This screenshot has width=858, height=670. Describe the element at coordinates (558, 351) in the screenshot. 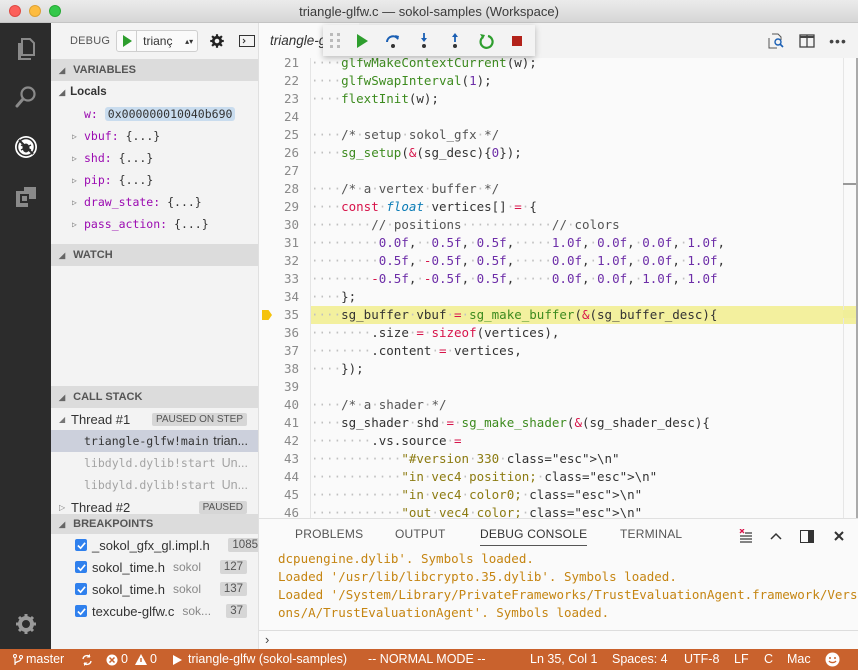

I see `code-line: 37 ········.content·=·vertices,` at that location.